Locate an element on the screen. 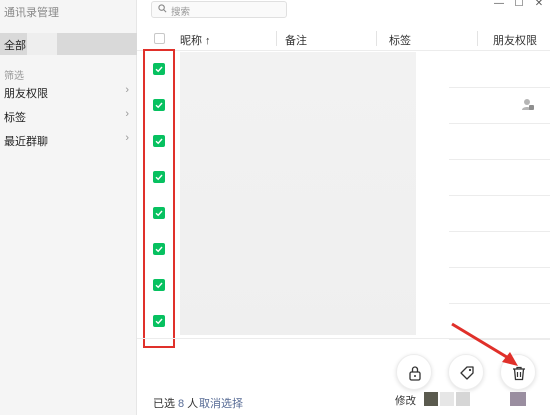  selected-count-text: 已选 8 人 is located at coordinates (175, 403).